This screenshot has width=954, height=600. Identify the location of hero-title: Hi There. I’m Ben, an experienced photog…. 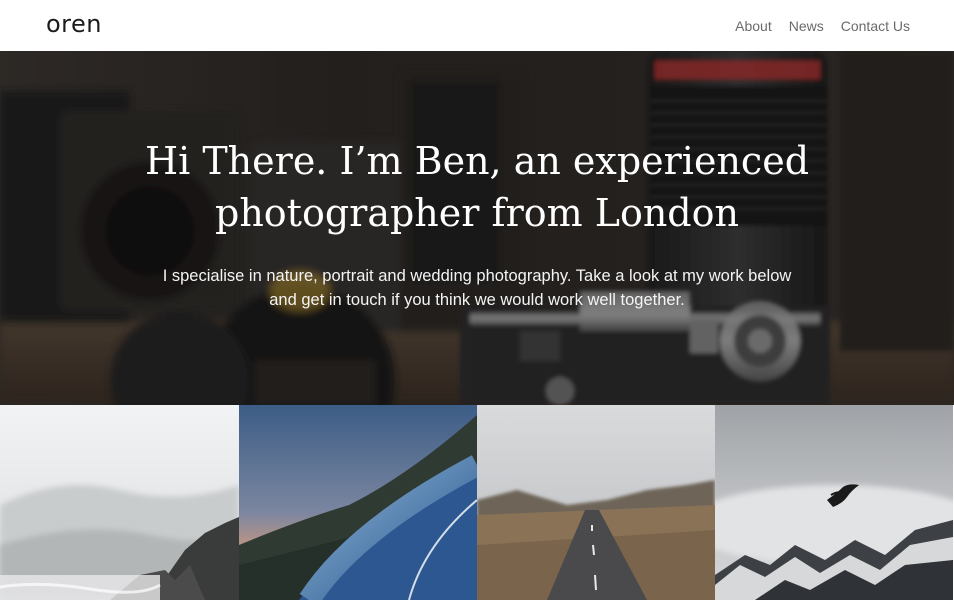
(477, 187).